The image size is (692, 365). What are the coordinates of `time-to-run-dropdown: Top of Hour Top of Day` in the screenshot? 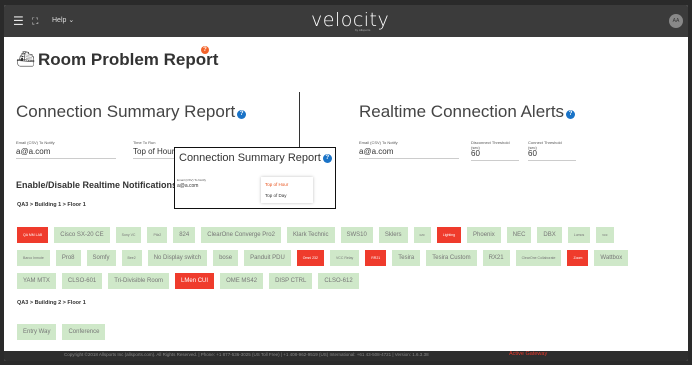 It's located at (287, 190).